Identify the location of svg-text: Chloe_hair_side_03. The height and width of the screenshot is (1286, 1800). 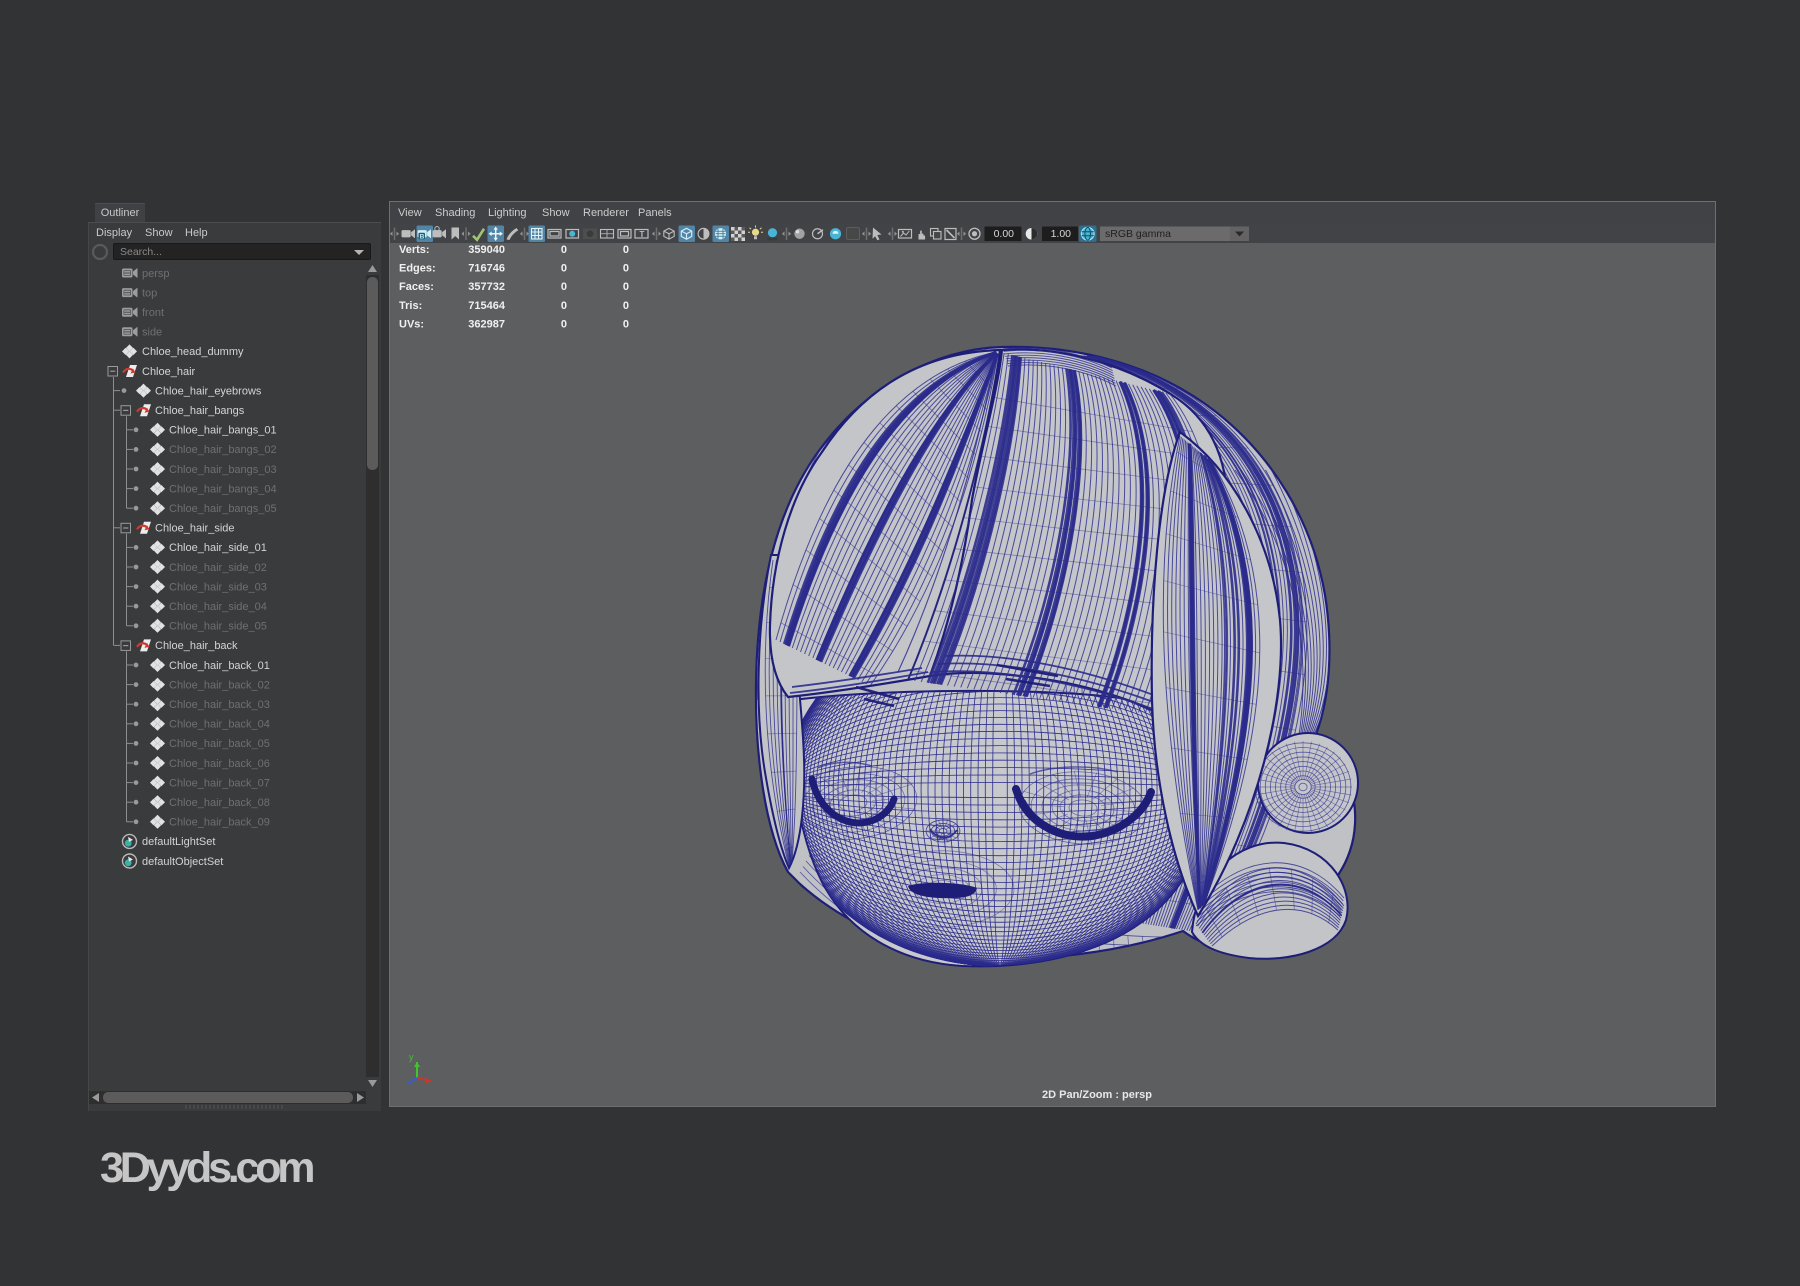
(218, 587).